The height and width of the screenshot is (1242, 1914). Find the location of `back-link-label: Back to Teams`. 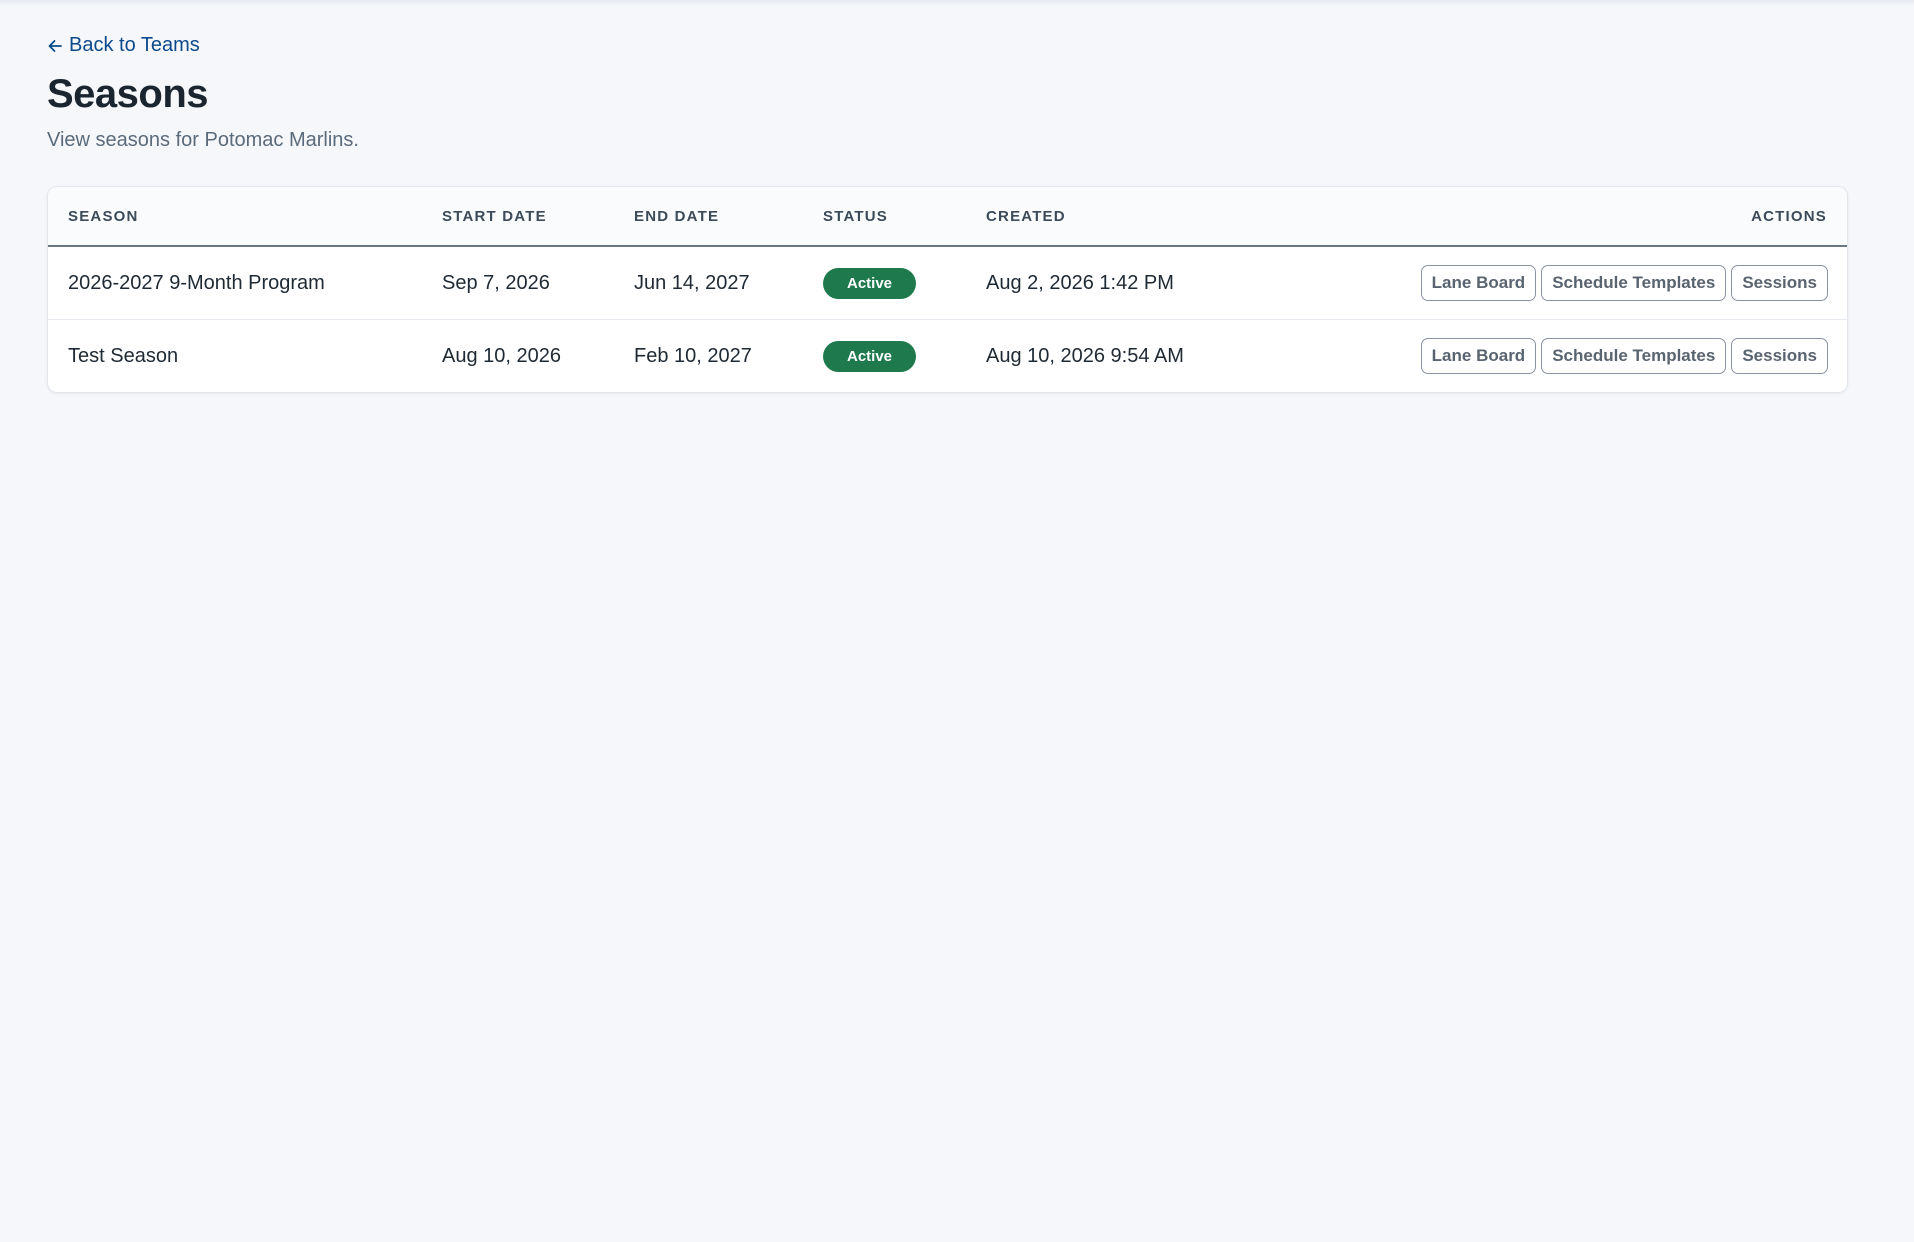

back-link-label: Back to Teams is located at coordinates (134, 45).